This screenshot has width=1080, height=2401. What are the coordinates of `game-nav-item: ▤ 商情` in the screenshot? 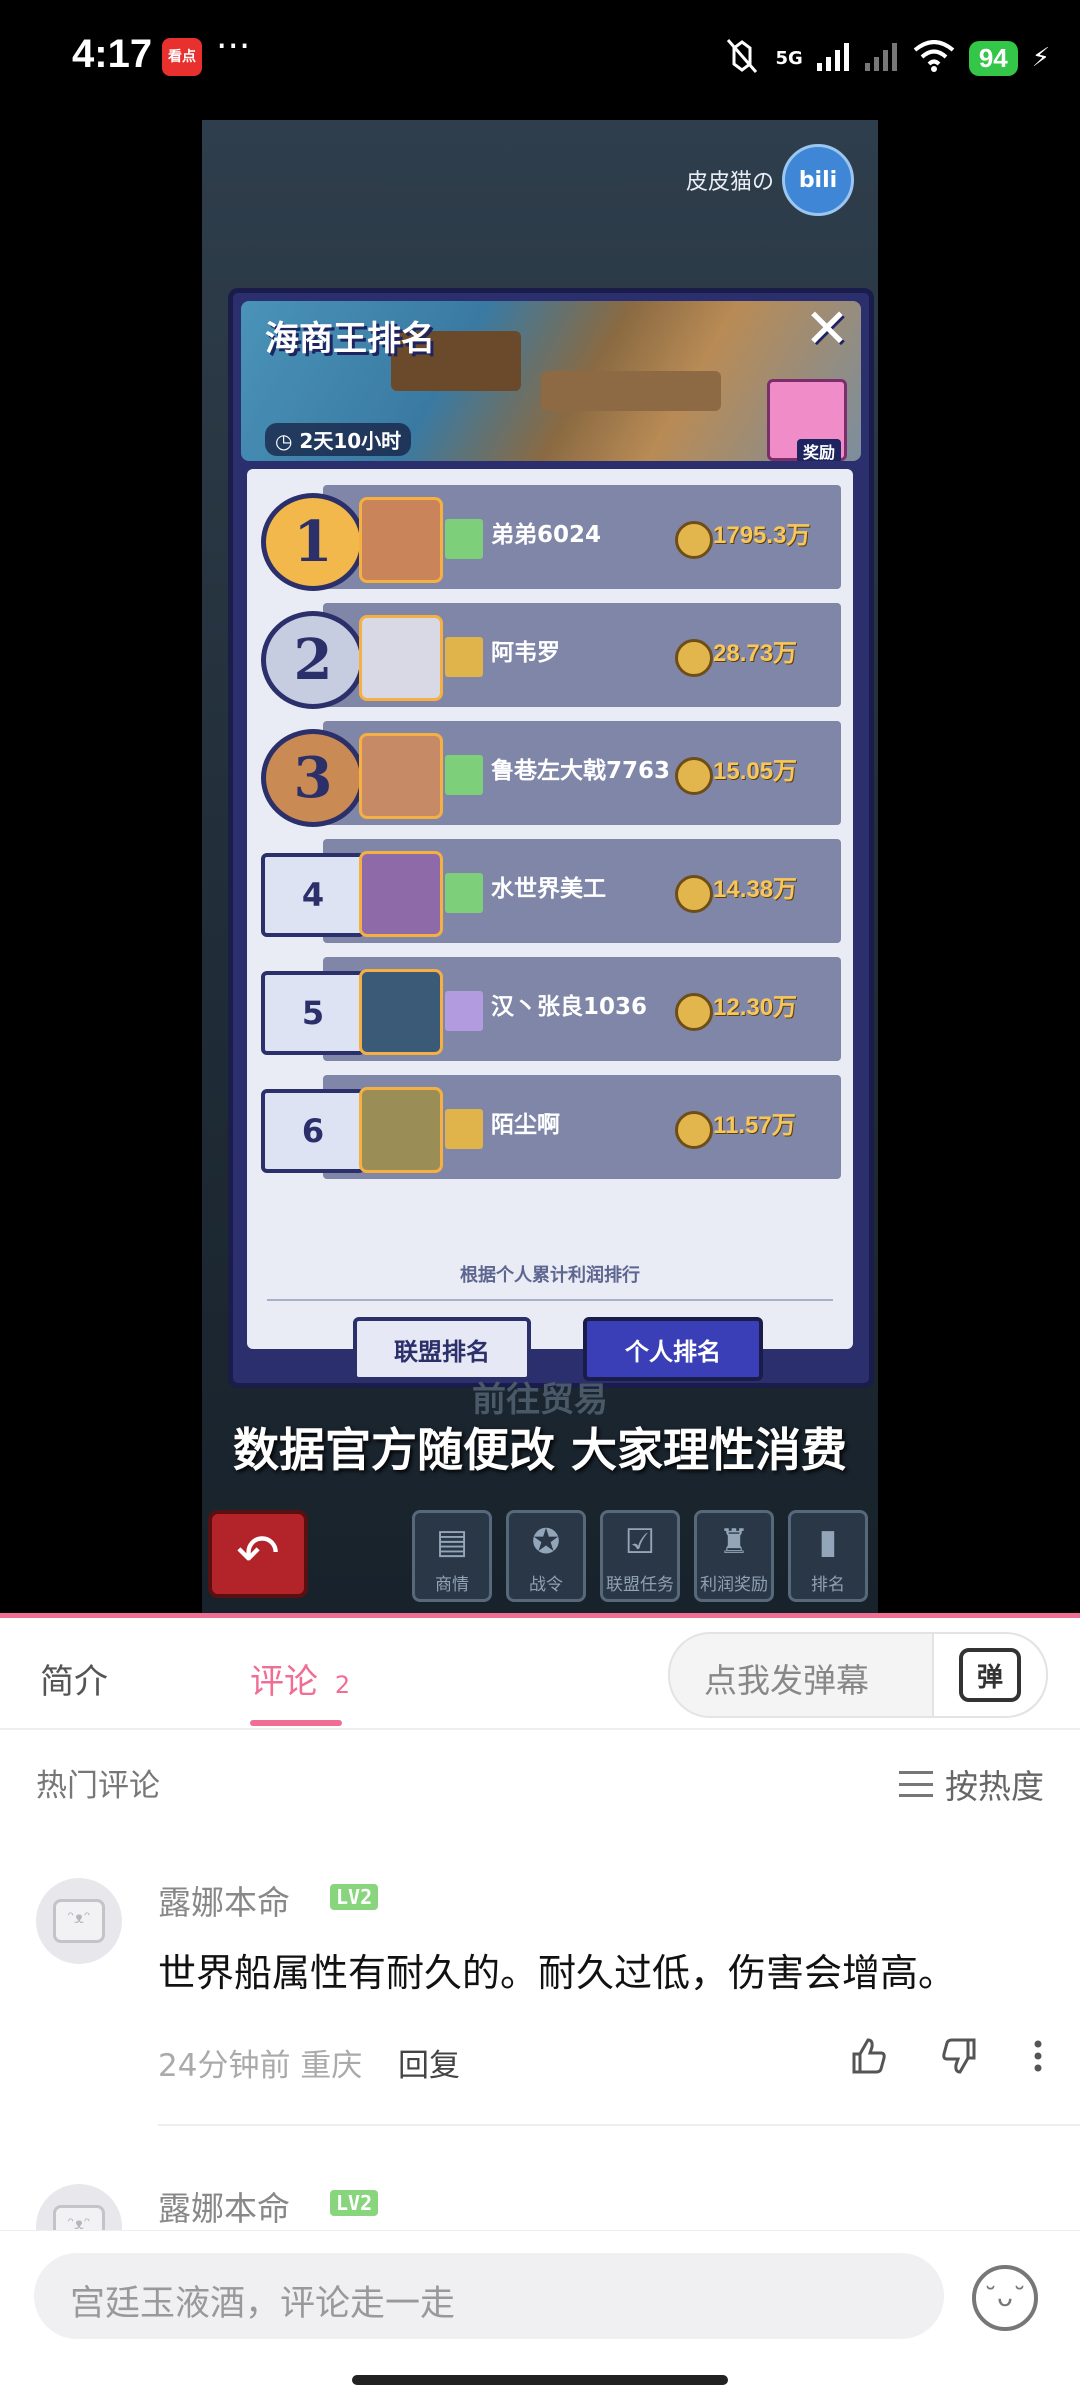 It's located at (452, 1556).